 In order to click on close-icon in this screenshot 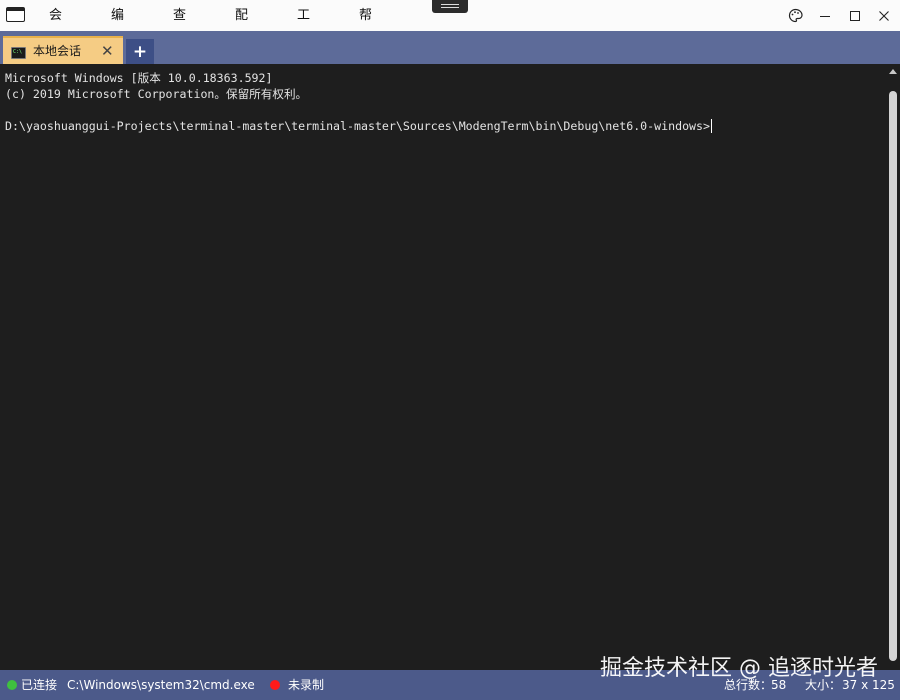, I will do `click(884, 15)`.